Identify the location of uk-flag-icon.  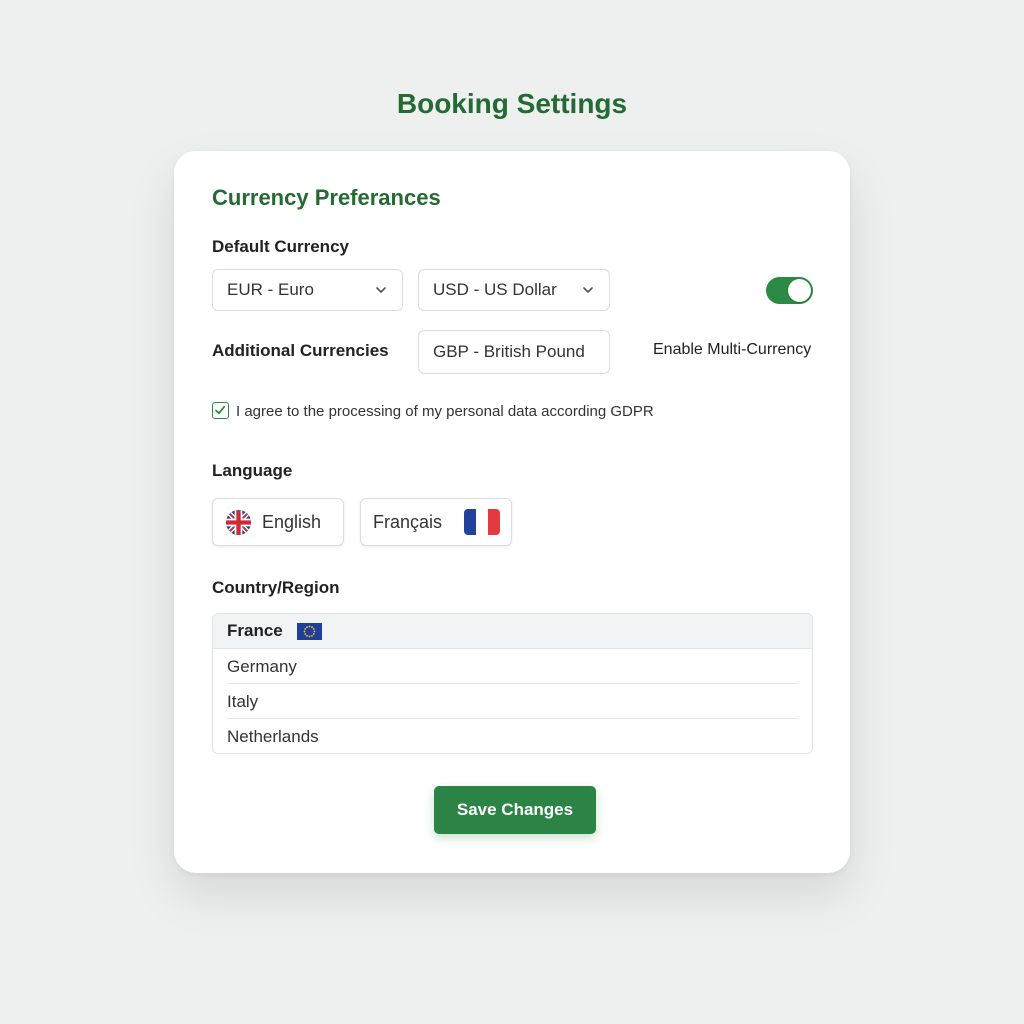
(238, 522).